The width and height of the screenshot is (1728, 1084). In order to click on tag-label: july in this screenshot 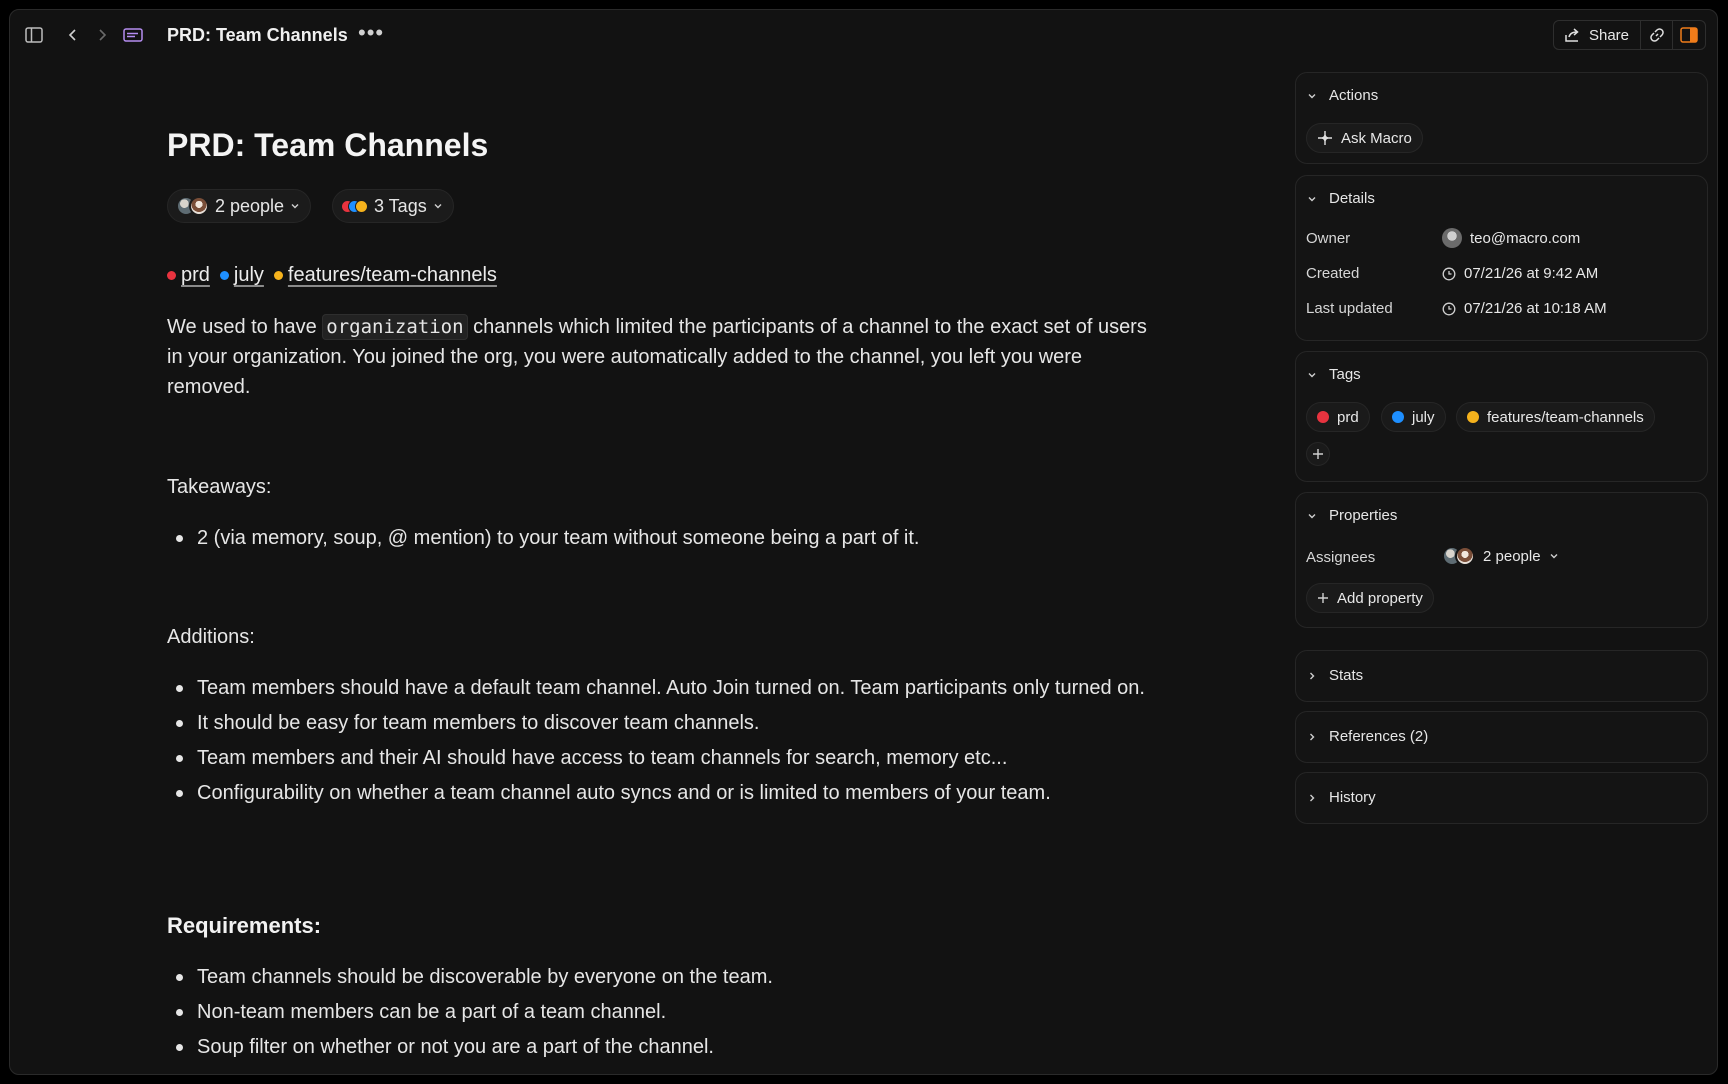, I will do `click(1423, 417)`.